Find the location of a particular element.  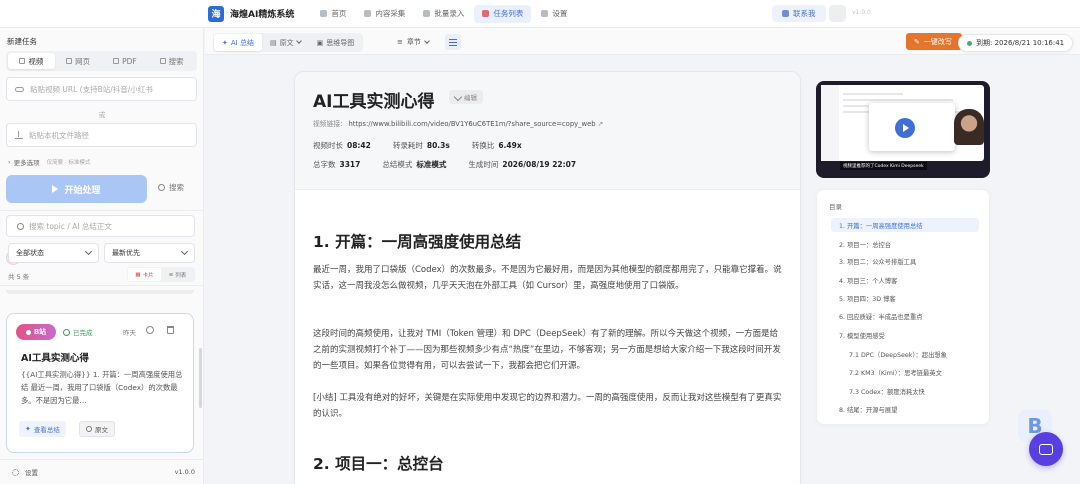

home-icon is located at coordinates (324, 13).